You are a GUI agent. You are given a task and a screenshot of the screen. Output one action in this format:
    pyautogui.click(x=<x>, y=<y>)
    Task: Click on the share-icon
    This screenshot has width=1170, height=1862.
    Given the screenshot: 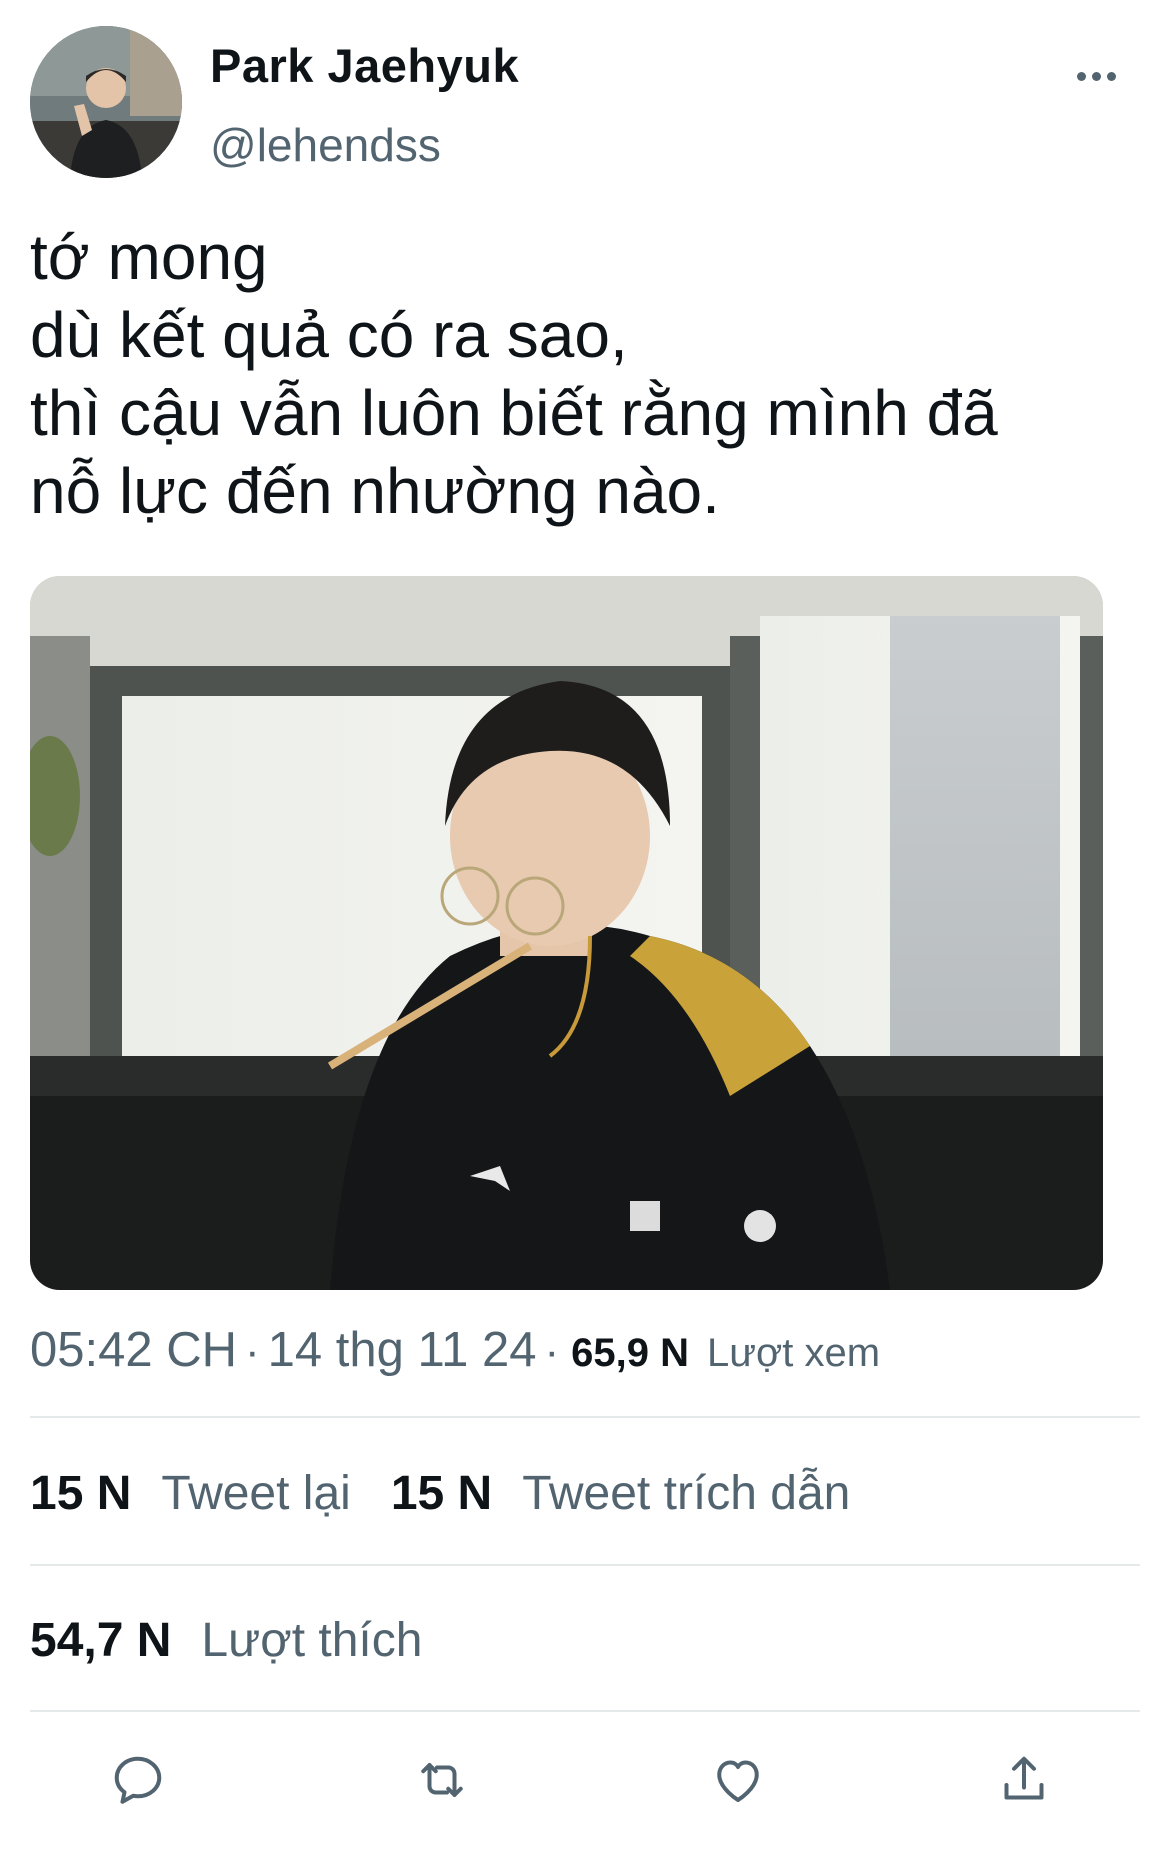 What is the action you would take?
    pyautogui.click(x=1024, y=1778)
    